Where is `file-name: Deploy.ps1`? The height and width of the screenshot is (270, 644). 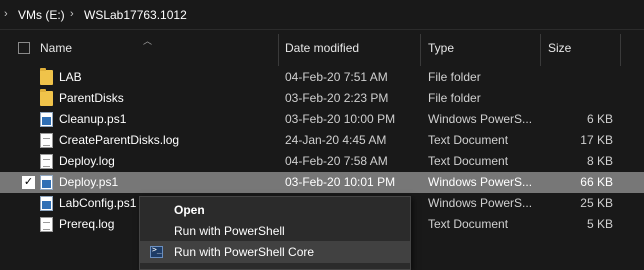
file-name: Deploy.ps1 is located at coordinates (89, 182).